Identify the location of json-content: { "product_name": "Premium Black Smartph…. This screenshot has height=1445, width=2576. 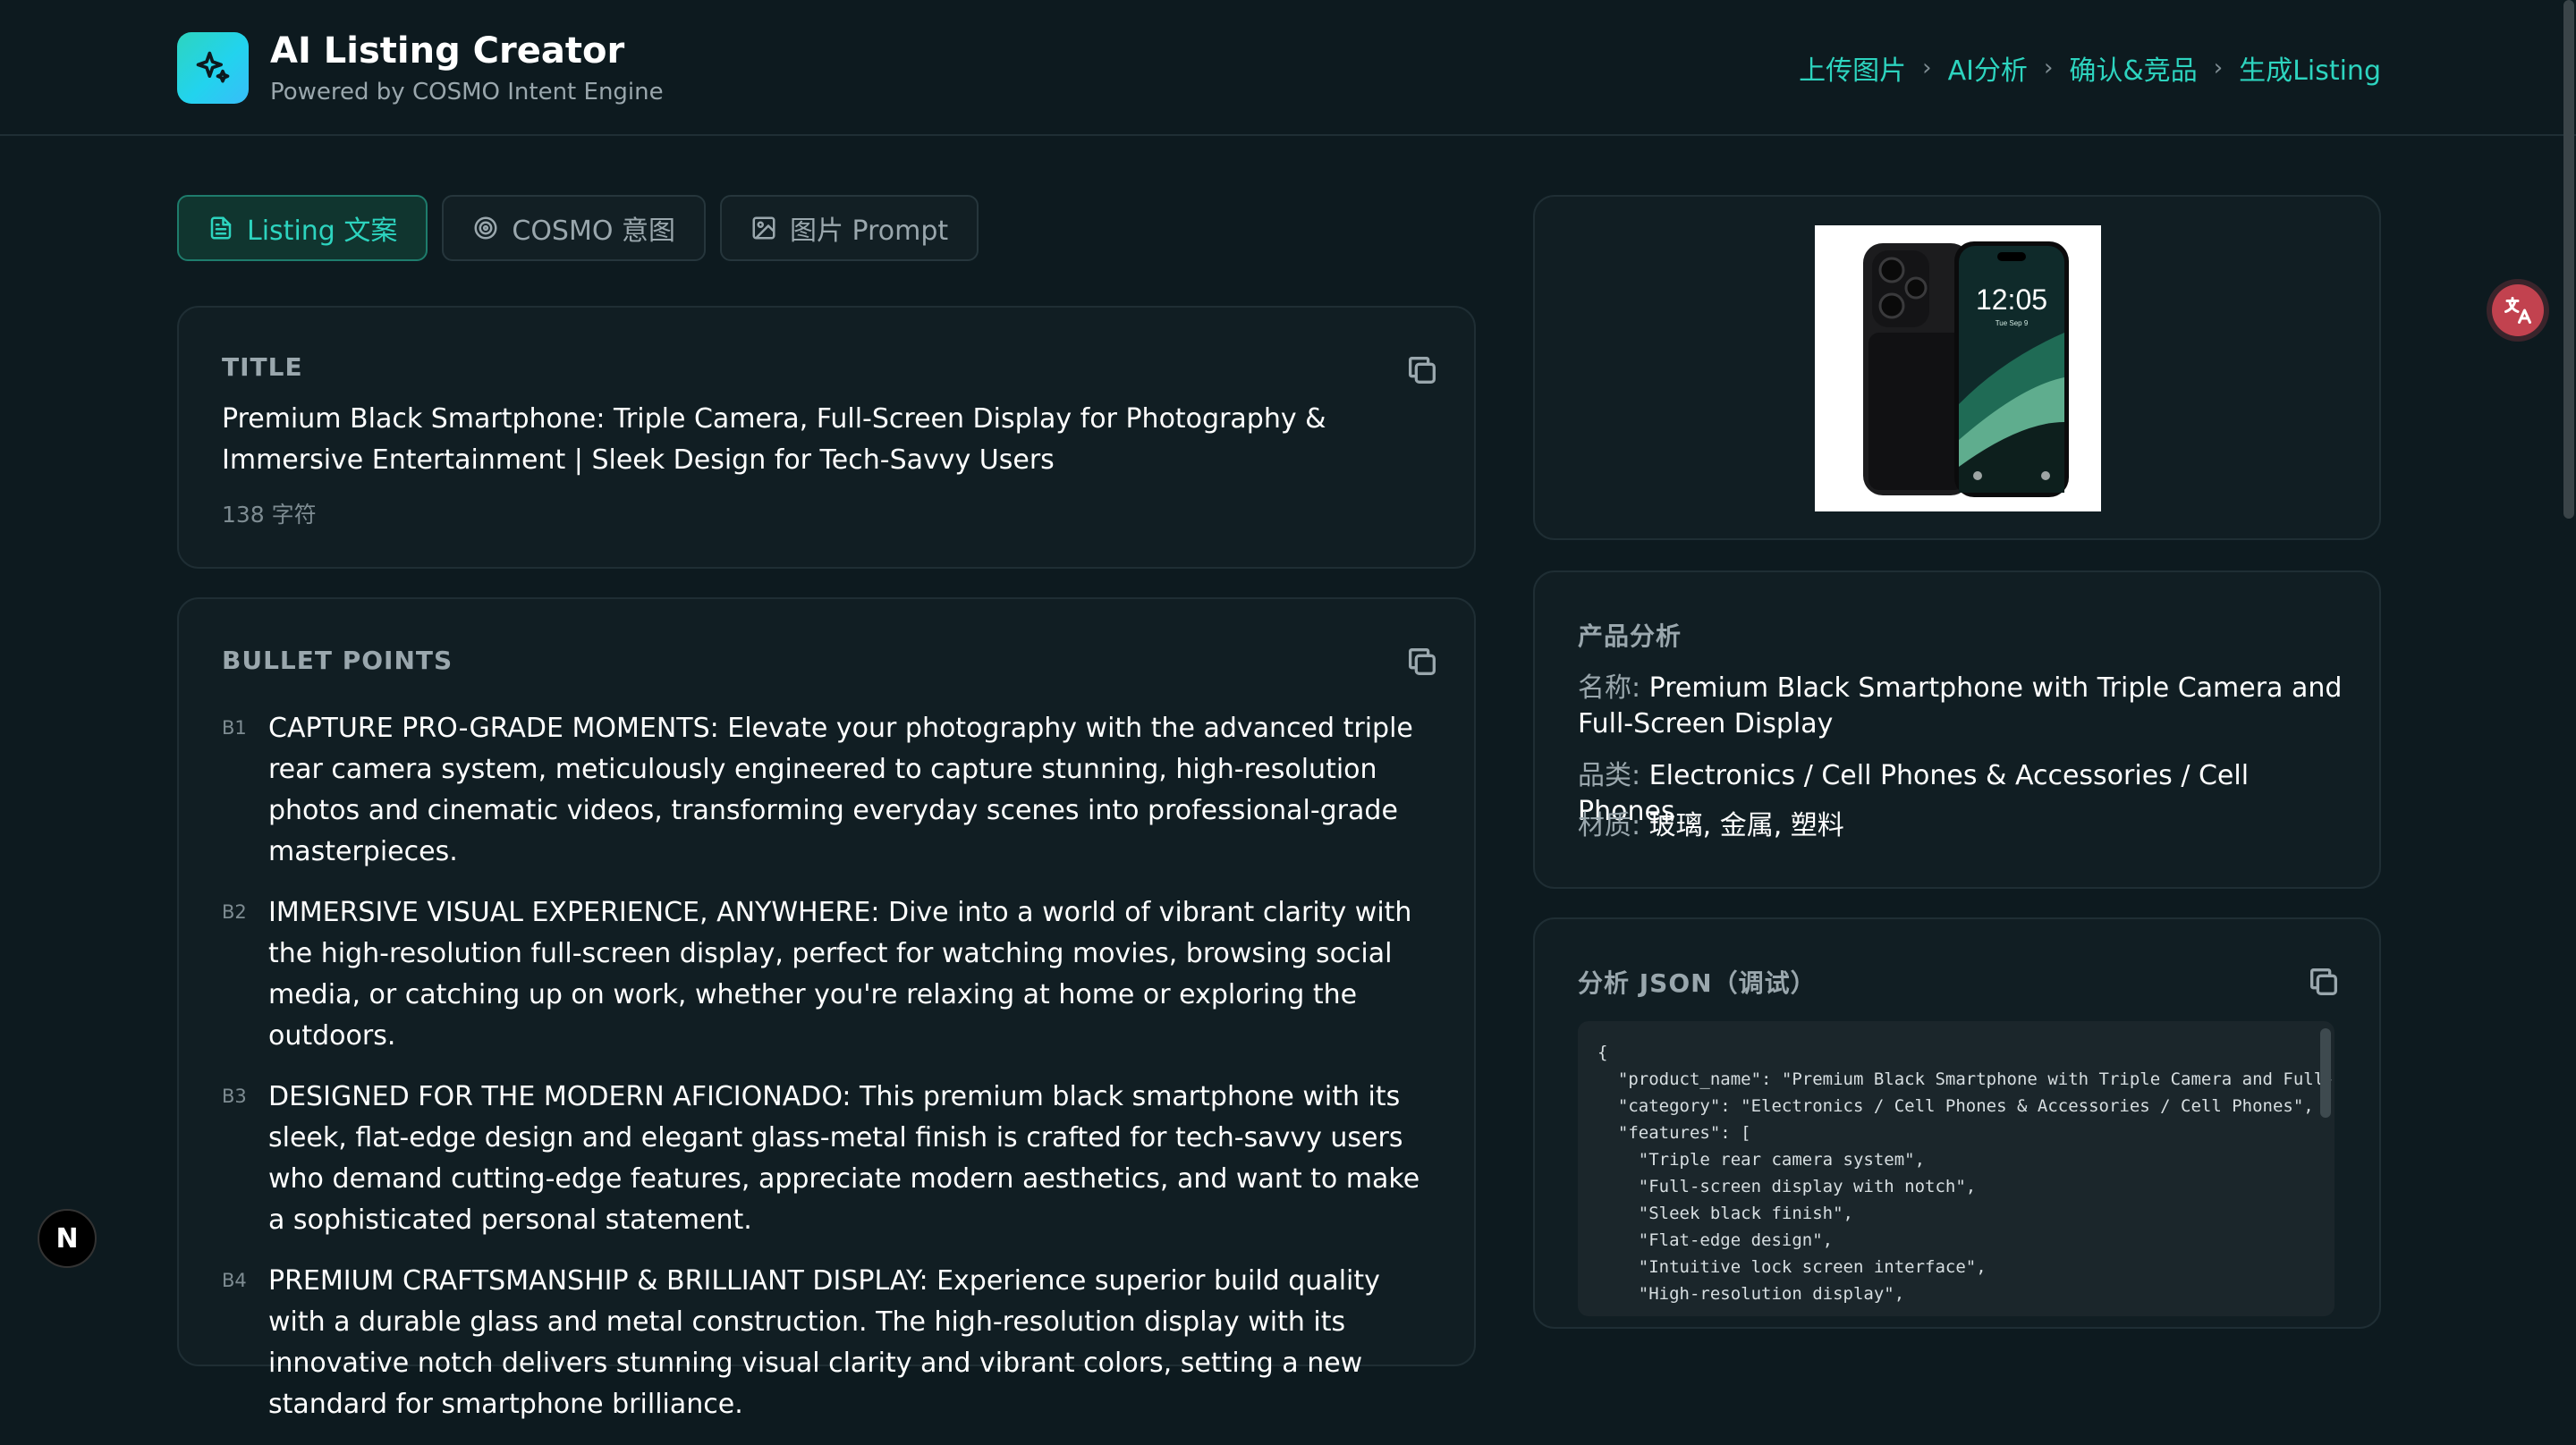
(1965, 1173).